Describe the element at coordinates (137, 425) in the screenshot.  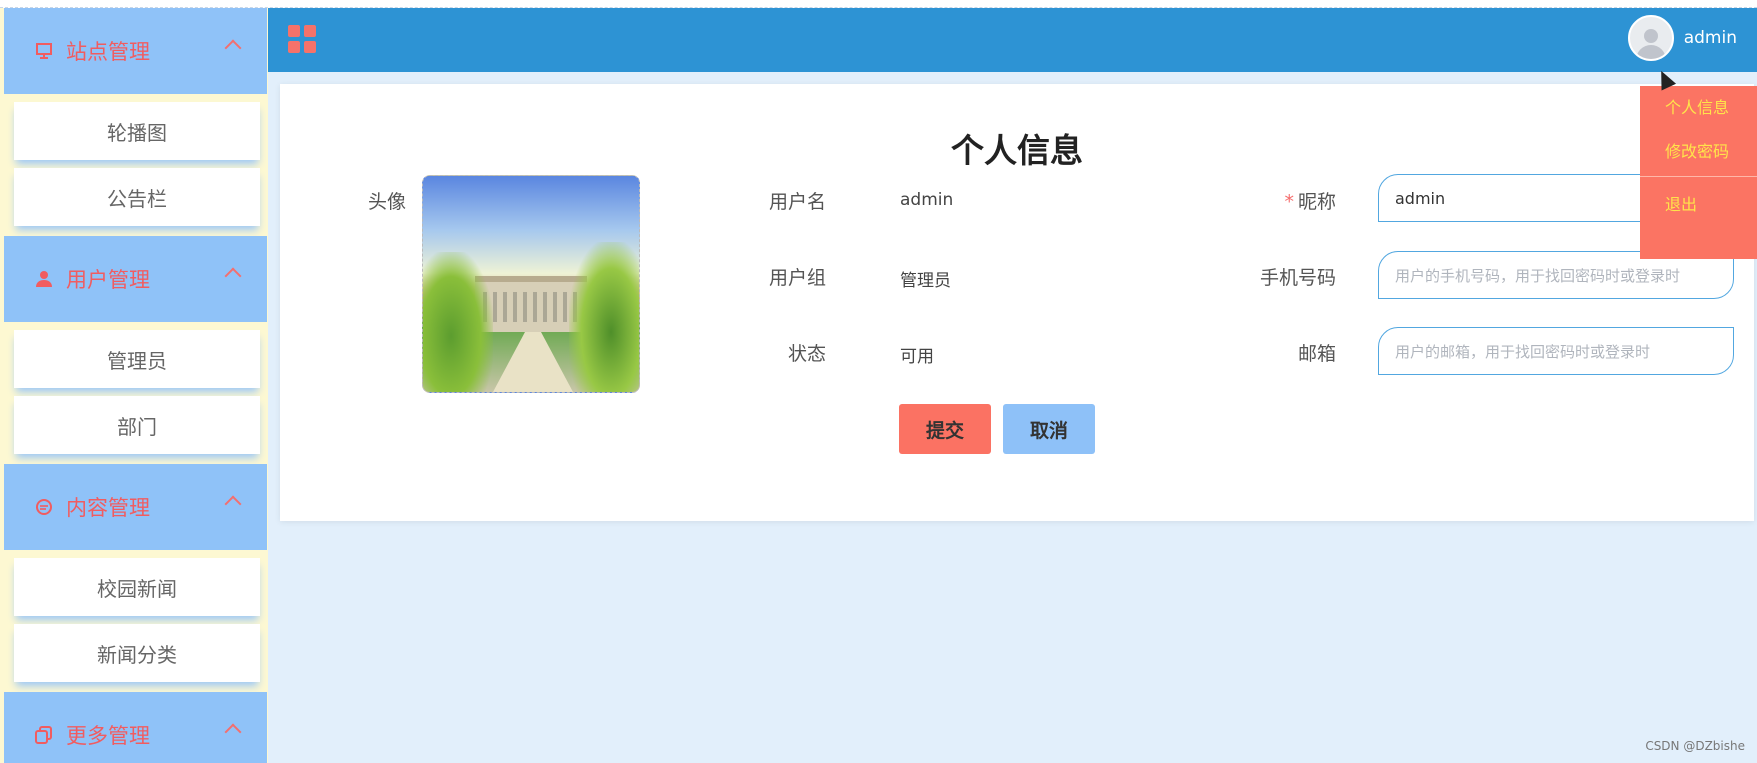
I see `sidebar-item-department: 部门` at that location.